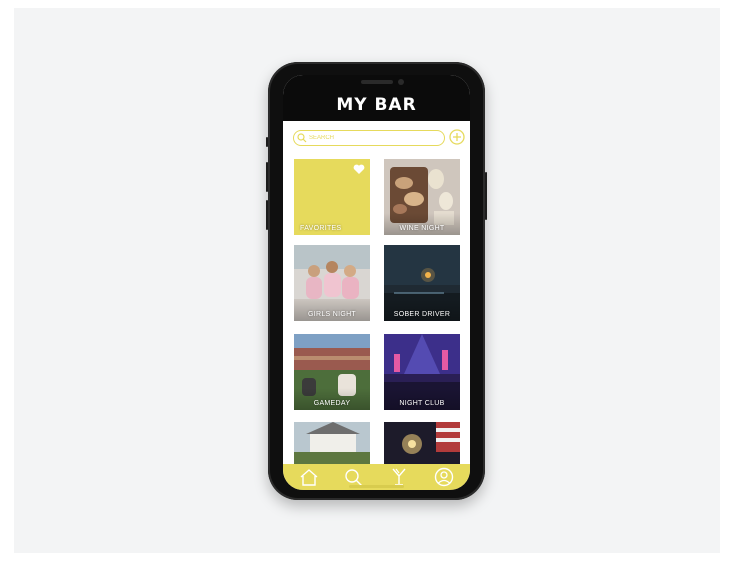 This screenshot has width=734, height=561. What do you see at coordinates (422, 314) in the screenshot?
I see `category-label: SOBER DRIVER` at bounding box center [422, 314].